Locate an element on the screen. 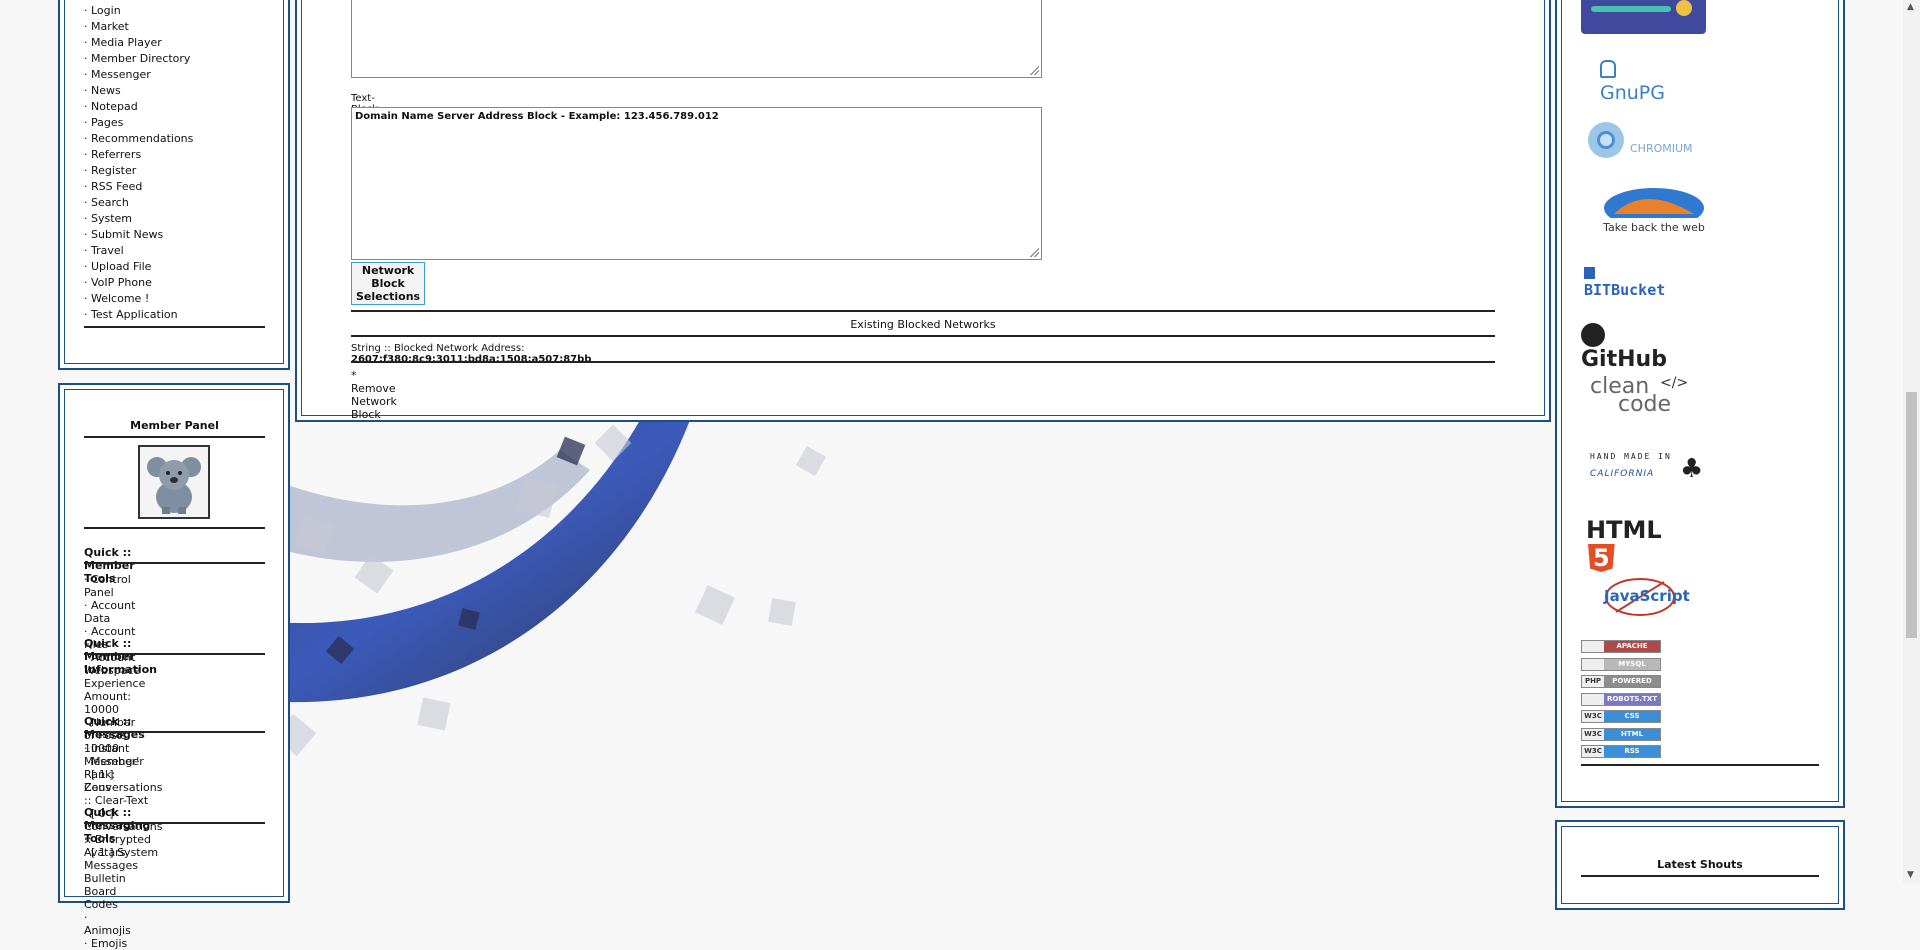 The width and height of the screenshot is (1920, 950). nav-item-search: · Search is located at coordinates (138, 203).